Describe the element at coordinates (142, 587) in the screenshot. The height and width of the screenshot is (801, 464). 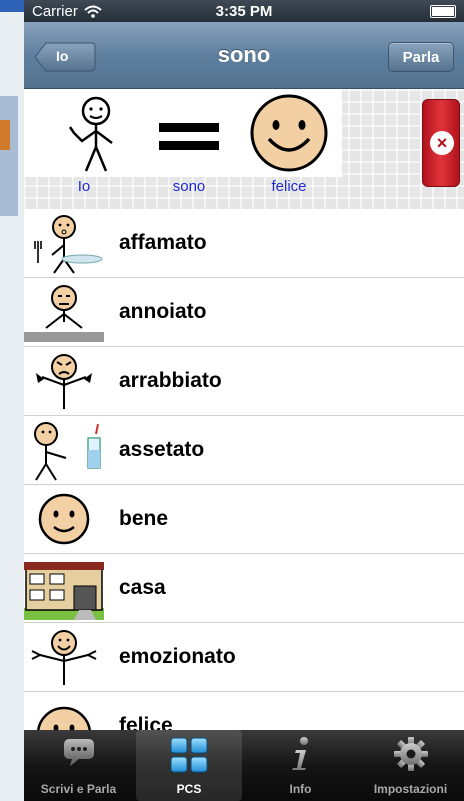
I see `list-item-label: casa` at that location.